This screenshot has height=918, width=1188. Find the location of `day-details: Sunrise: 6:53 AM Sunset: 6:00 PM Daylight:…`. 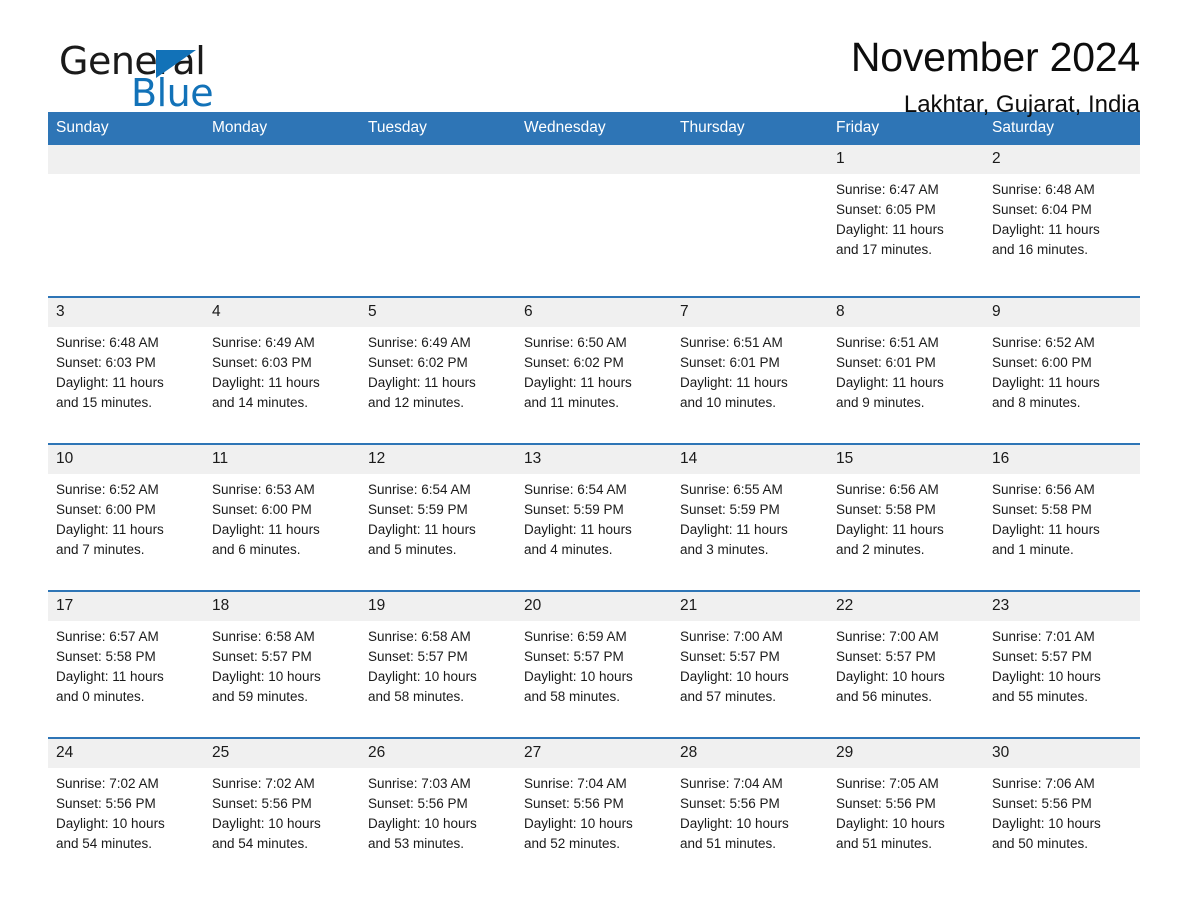

day-details: Sunrise: 6:53 AM Sunset: 6:00 PM Daylight:… is located at coordinates (282, 532).